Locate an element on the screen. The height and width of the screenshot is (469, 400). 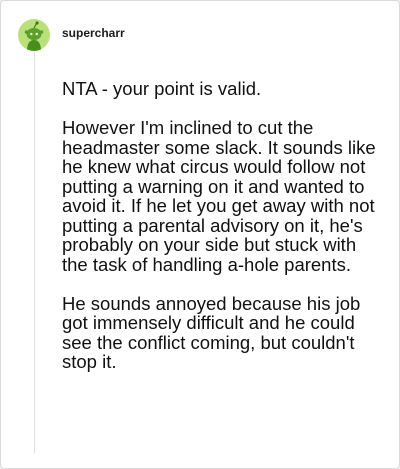
snoo-avatar-icon is located at coordinates (34, 36).